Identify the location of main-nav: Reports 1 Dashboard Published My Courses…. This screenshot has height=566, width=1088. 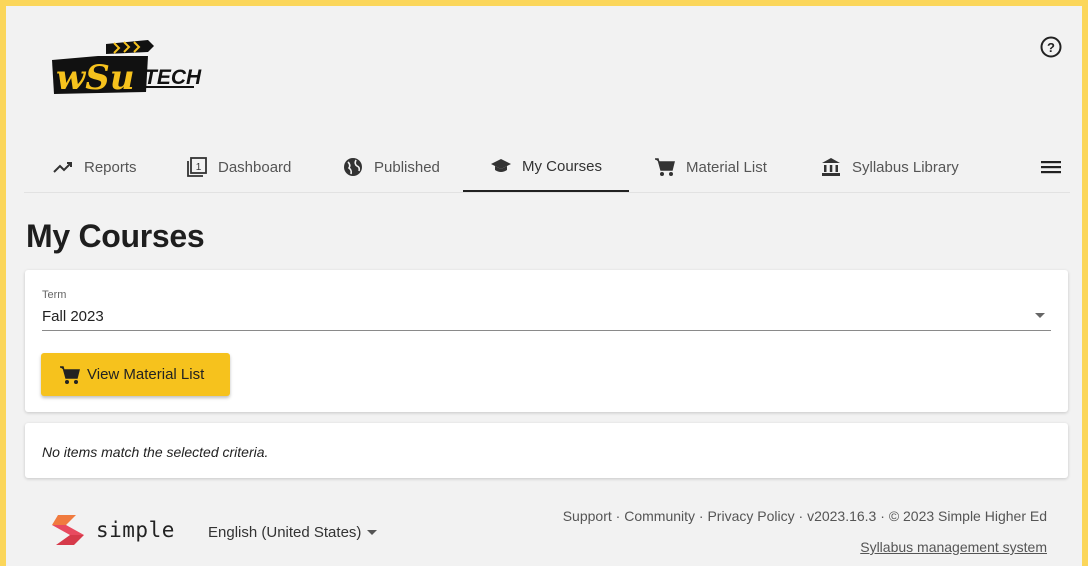
(547, 167).